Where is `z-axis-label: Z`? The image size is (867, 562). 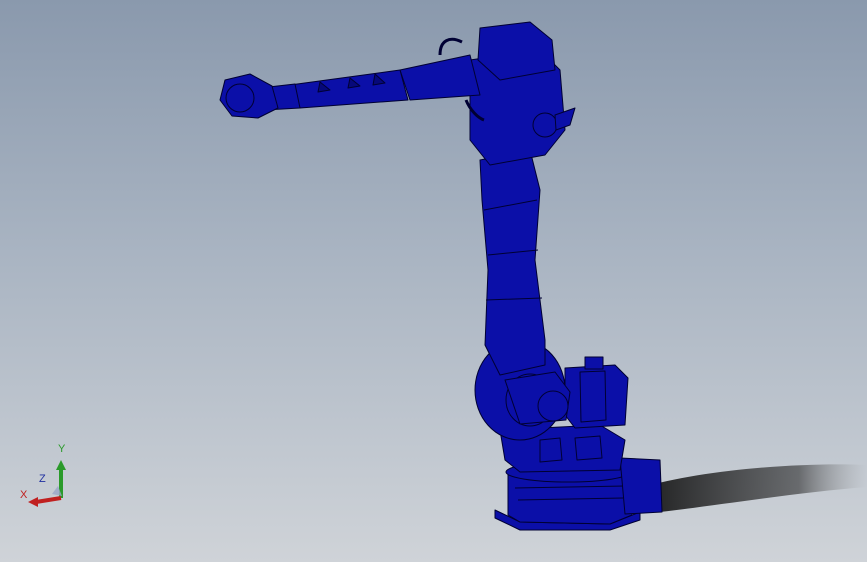 z-axis-label: Z is located at coordinates (42, 479).